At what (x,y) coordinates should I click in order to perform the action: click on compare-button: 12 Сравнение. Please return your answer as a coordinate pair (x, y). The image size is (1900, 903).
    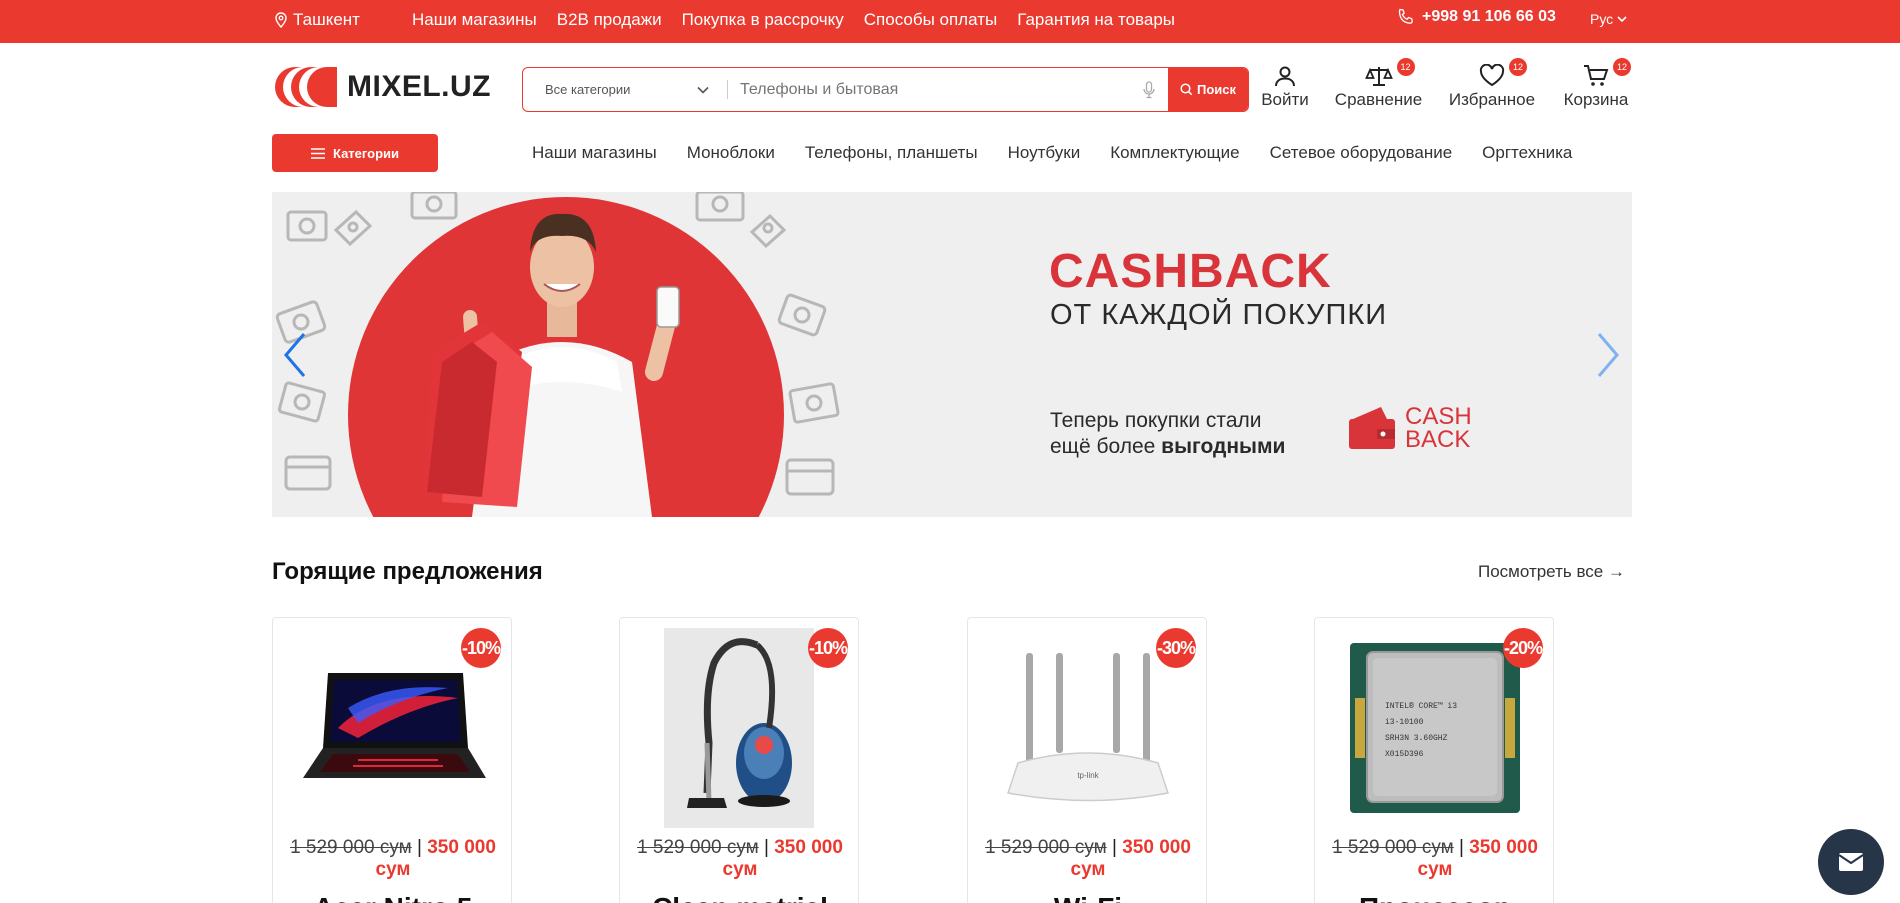
    Looking at the image, I should click on (1378, 84).